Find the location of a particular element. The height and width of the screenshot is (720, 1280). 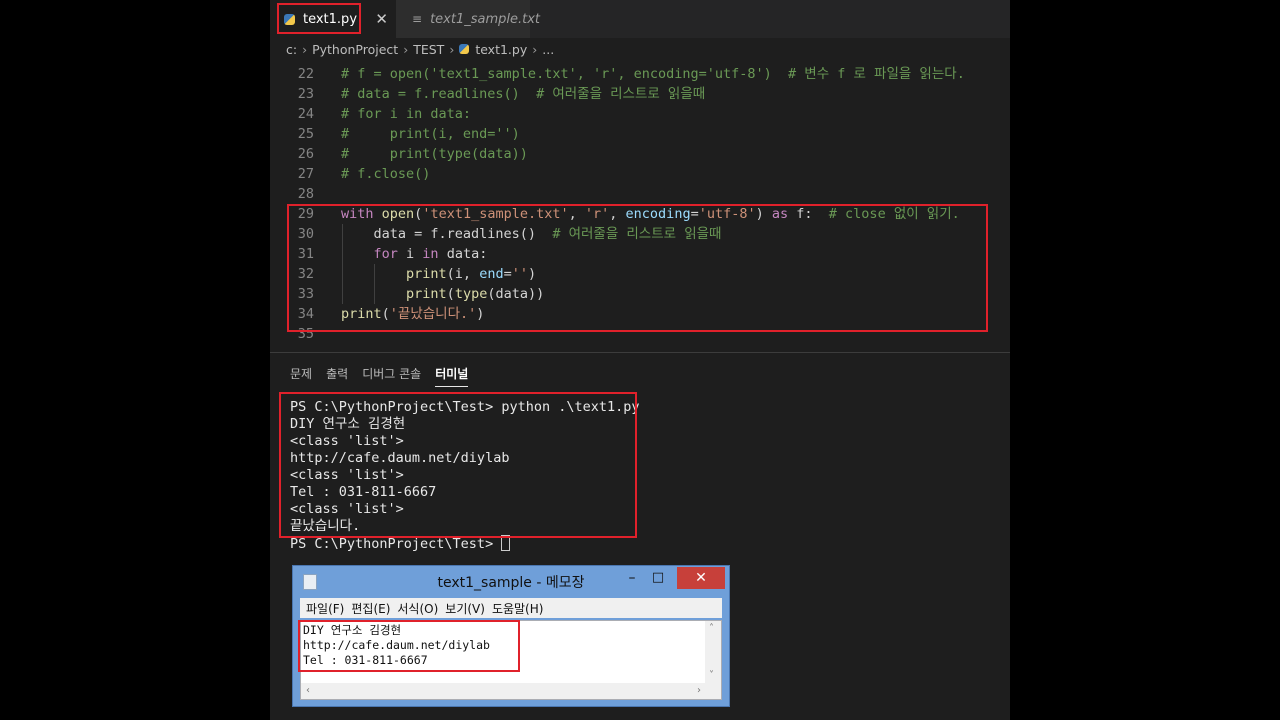

vertical-scrollbar: ˄ ˅ is located at coordinates (713, 652).